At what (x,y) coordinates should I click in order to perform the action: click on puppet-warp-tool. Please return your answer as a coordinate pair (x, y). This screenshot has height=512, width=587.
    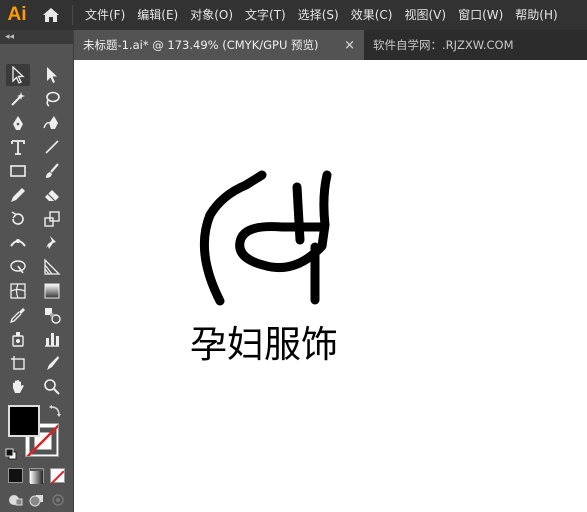
    Looking at the image, I should click on (52, 243).